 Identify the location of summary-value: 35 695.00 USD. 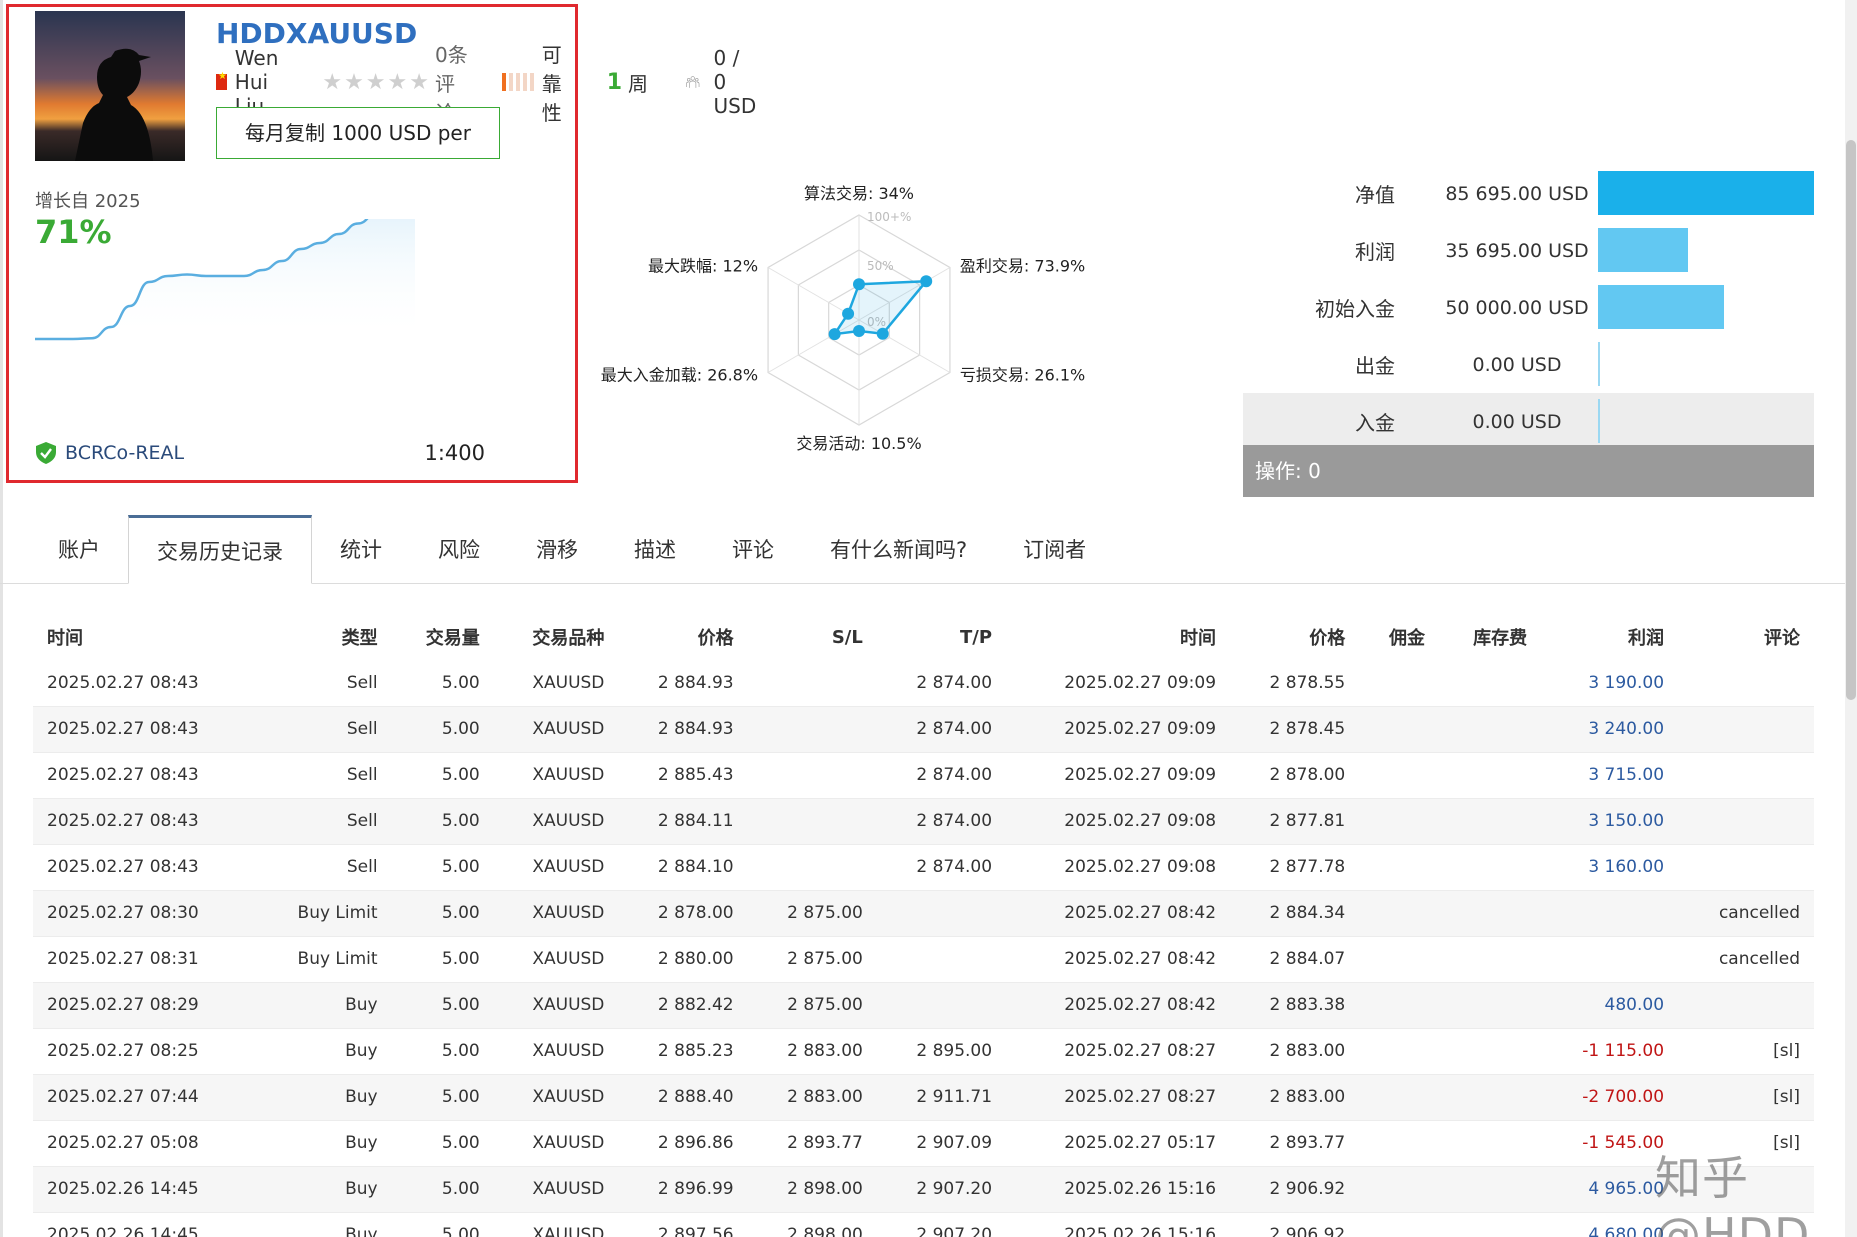
(1517, 250).